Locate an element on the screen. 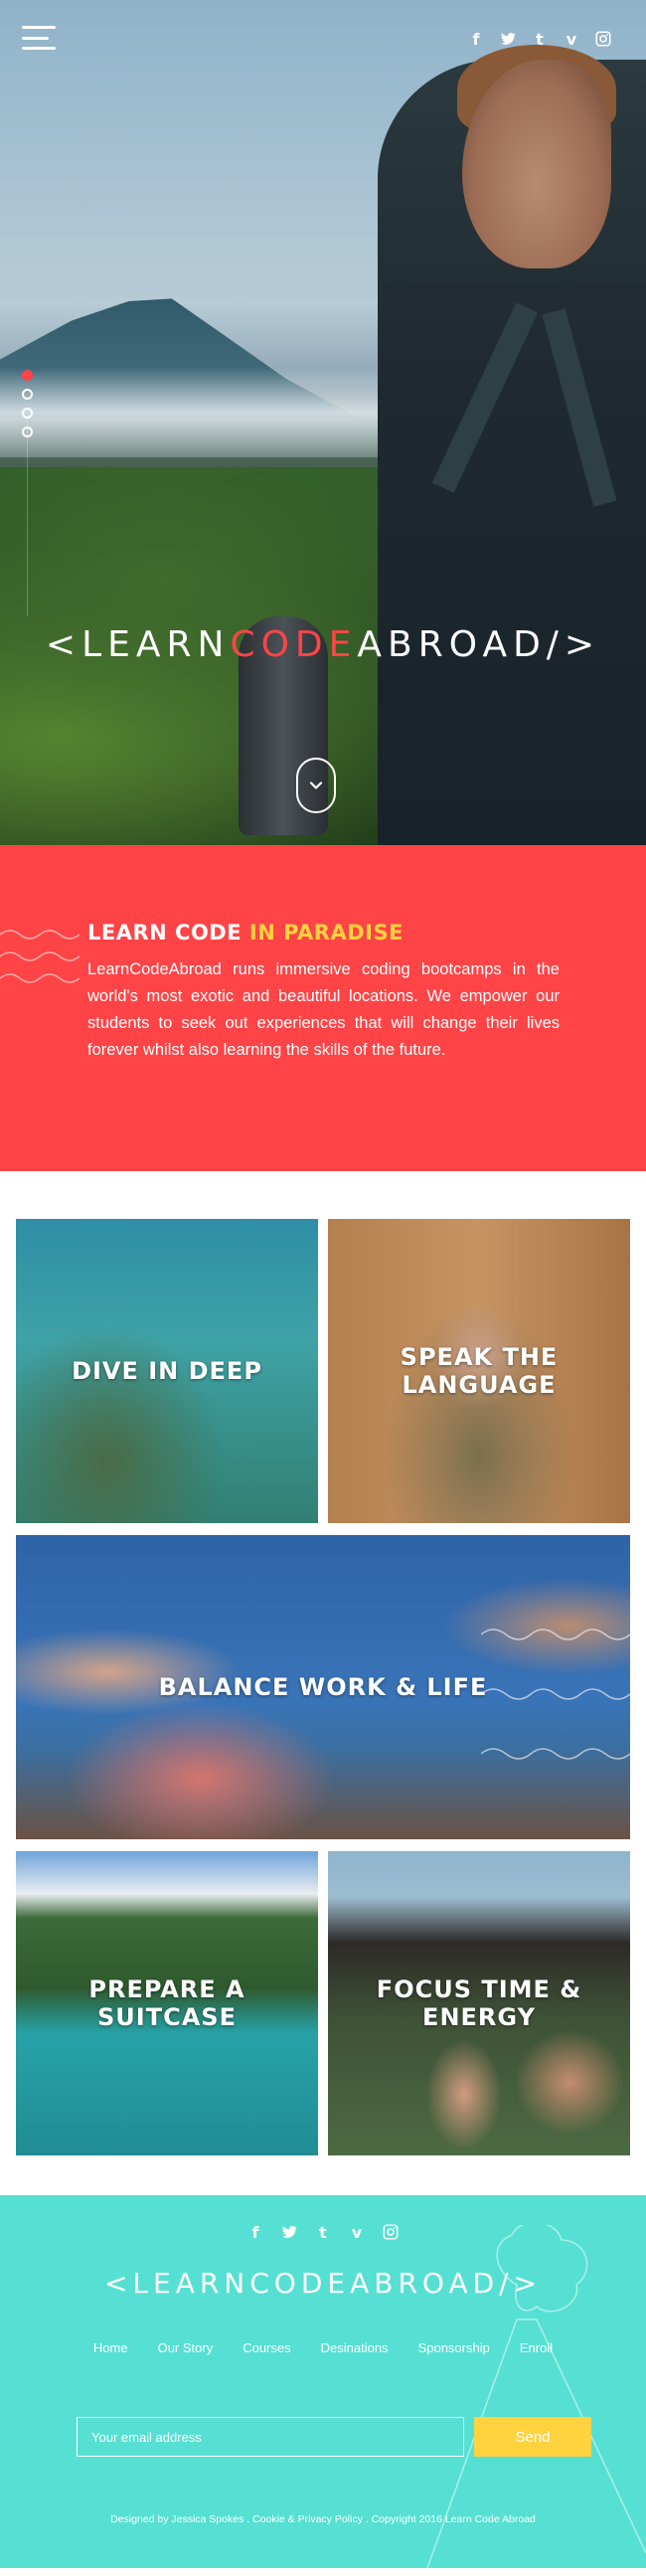 The image size is (646, 2576). chevron-down-icon is located at coordinates (316, 785).